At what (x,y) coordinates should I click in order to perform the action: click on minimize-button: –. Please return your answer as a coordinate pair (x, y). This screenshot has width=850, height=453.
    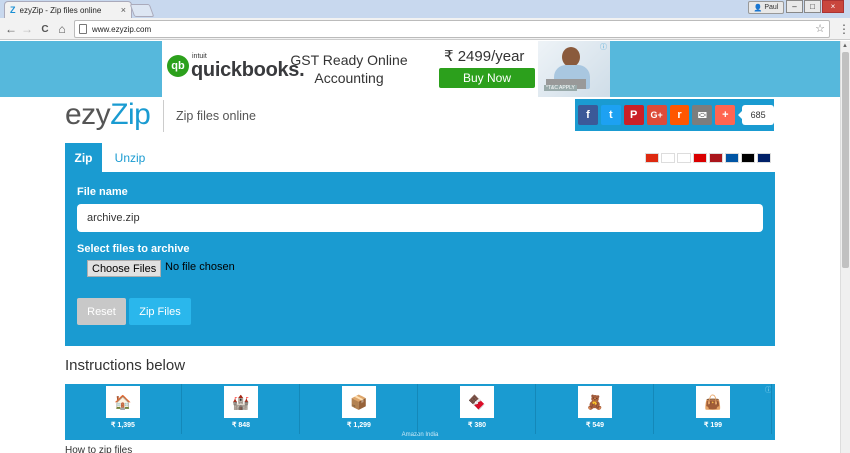
    Looking at the image, I should click on (794, 6).